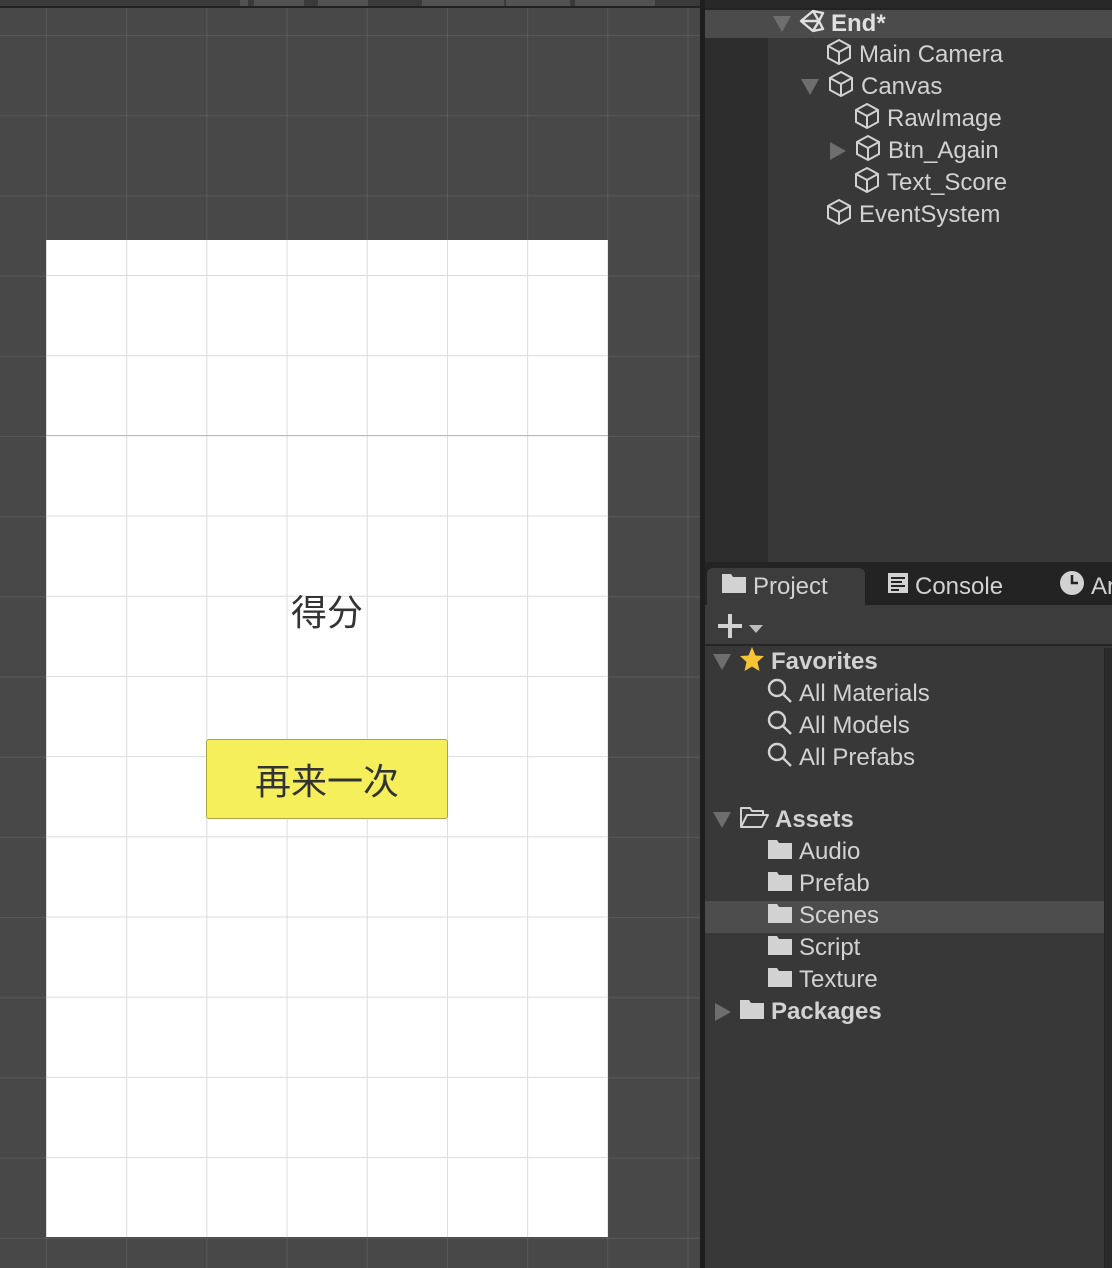  Describe the element at coordinates (798, 1012) in the screenshot. I see `packages-folder: Packages` at that location.